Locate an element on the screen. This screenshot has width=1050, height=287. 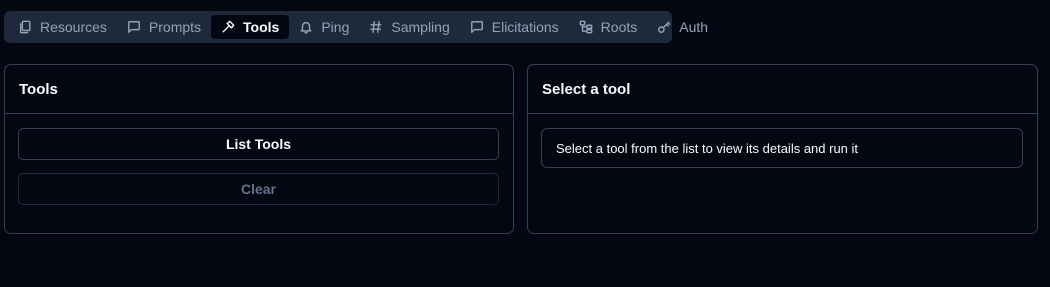
tool-detail-title: Select a tool is located at coordinates (782, 89).